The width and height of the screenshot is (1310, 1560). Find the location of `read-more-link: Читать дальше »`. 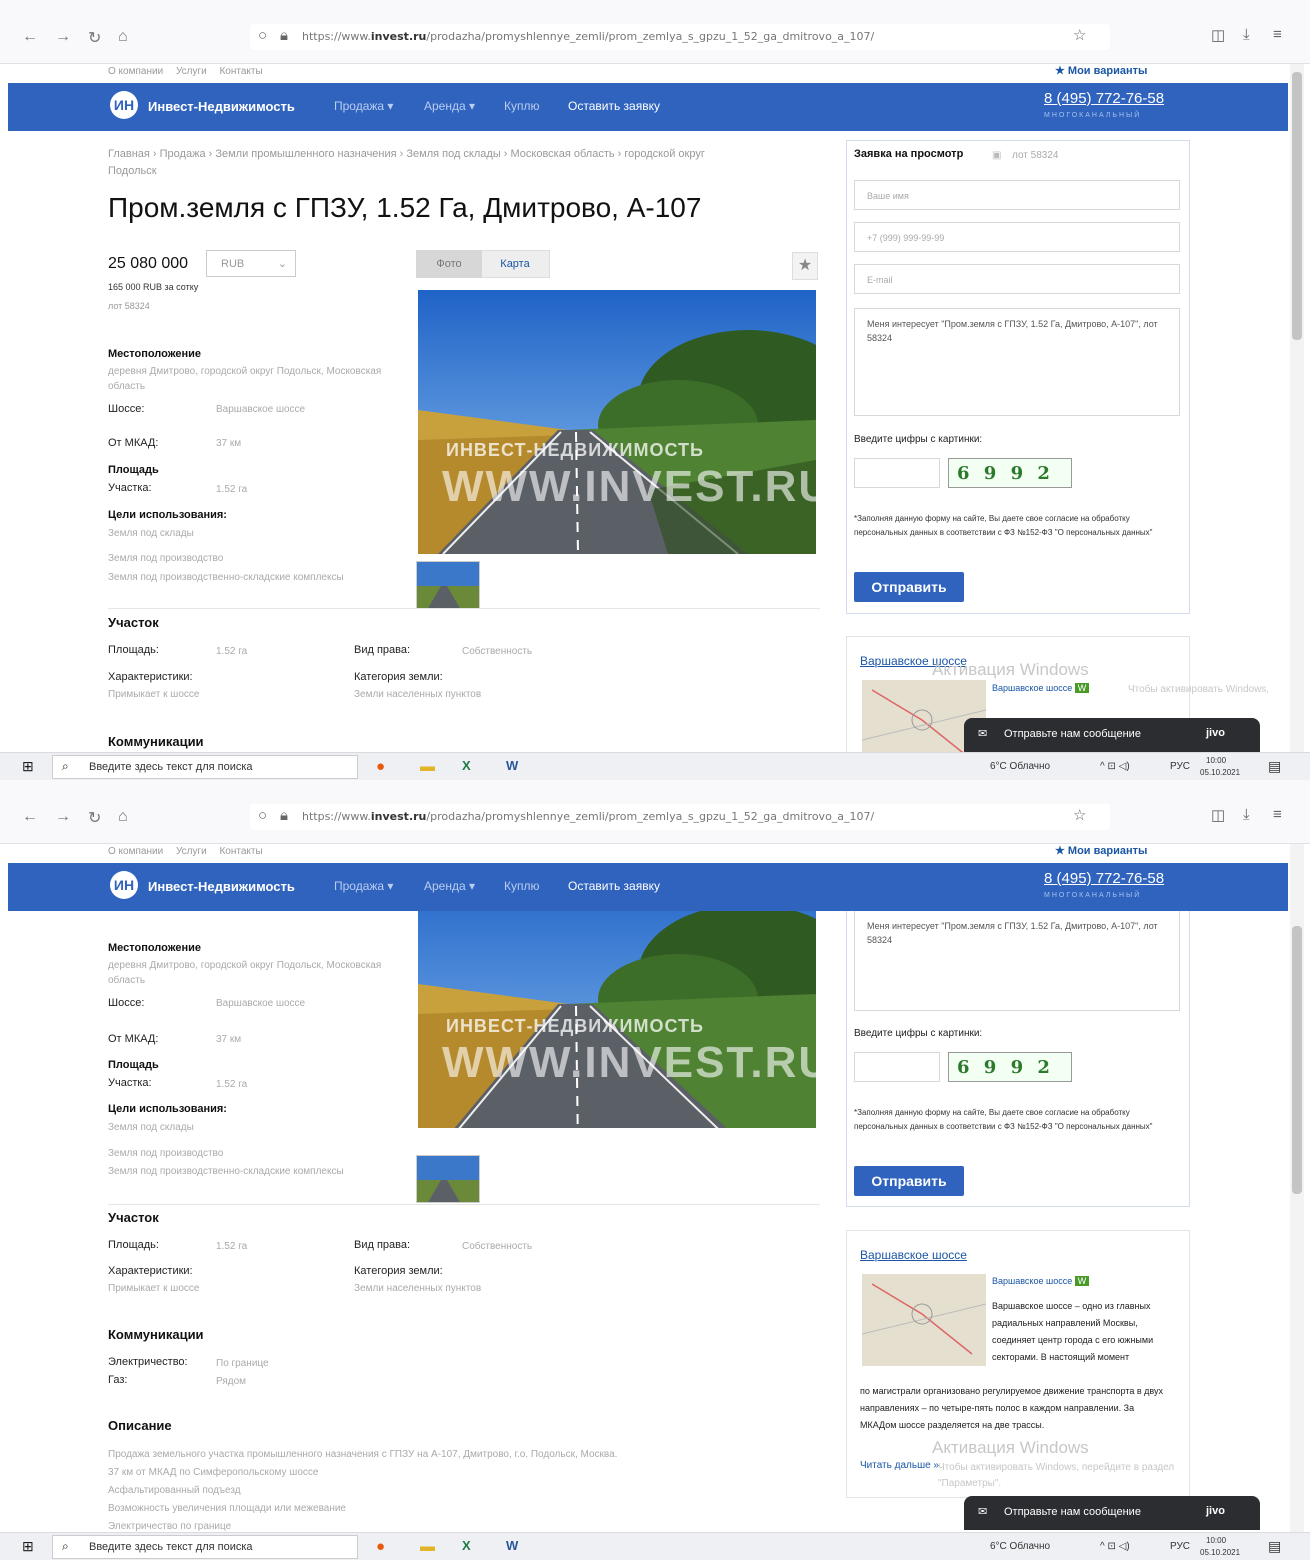

read-more-link: Читать дальше » is located at coordinates (899, 1465).